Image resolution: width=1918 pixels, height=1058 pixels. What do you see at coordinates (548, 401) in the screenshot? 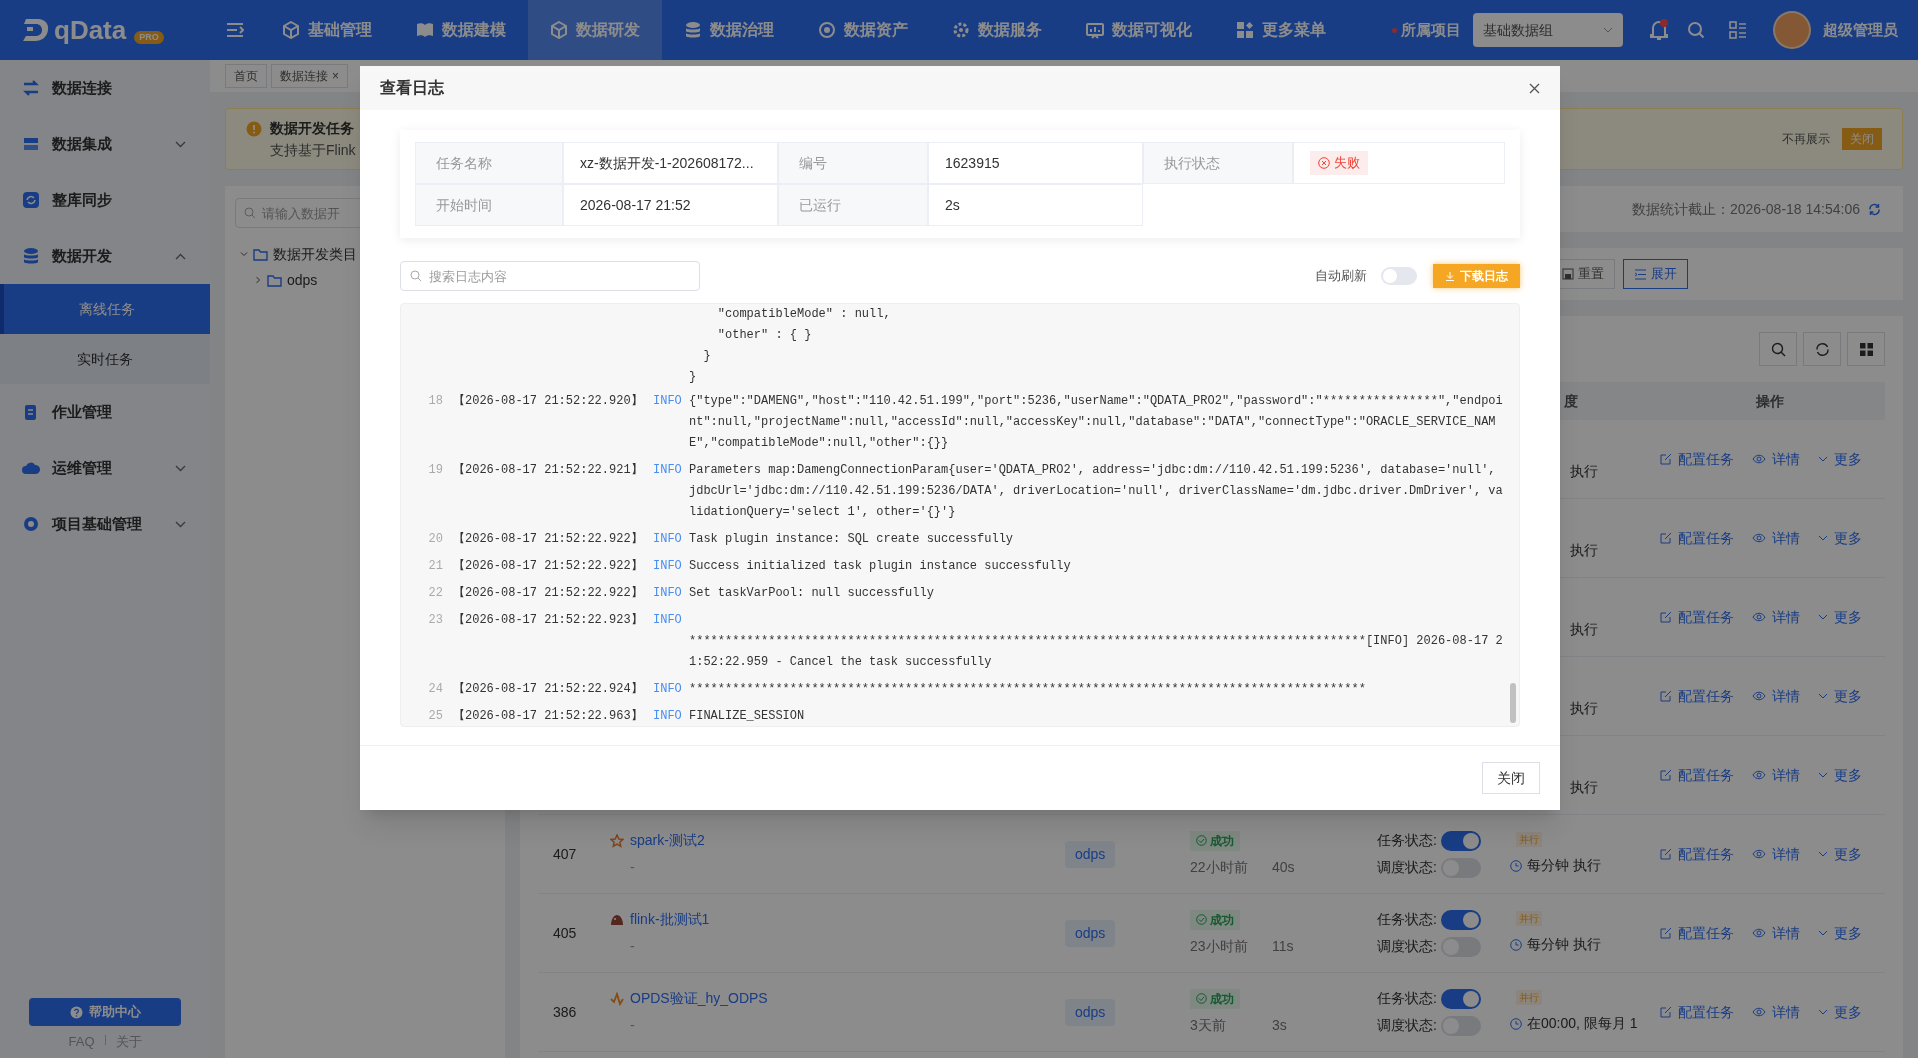
I see `log-timestamp: 【2026-08-17 21:52:22.920】` at bounding box center [548, 401].